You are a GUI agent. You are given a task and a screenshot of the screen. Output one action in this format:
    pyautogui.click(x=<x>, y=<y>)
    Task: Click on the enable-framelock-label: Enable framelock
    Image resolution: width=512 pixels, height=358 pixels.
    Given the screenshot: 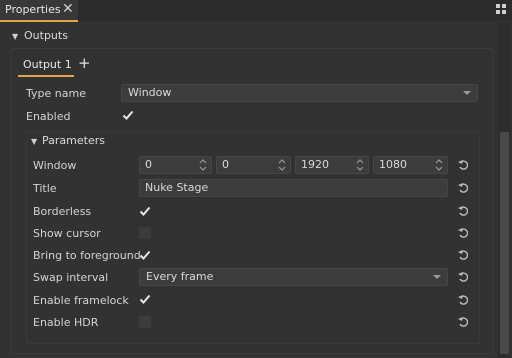 What is the action you would take?
    pyautogui.click(x=81, y=300)
    